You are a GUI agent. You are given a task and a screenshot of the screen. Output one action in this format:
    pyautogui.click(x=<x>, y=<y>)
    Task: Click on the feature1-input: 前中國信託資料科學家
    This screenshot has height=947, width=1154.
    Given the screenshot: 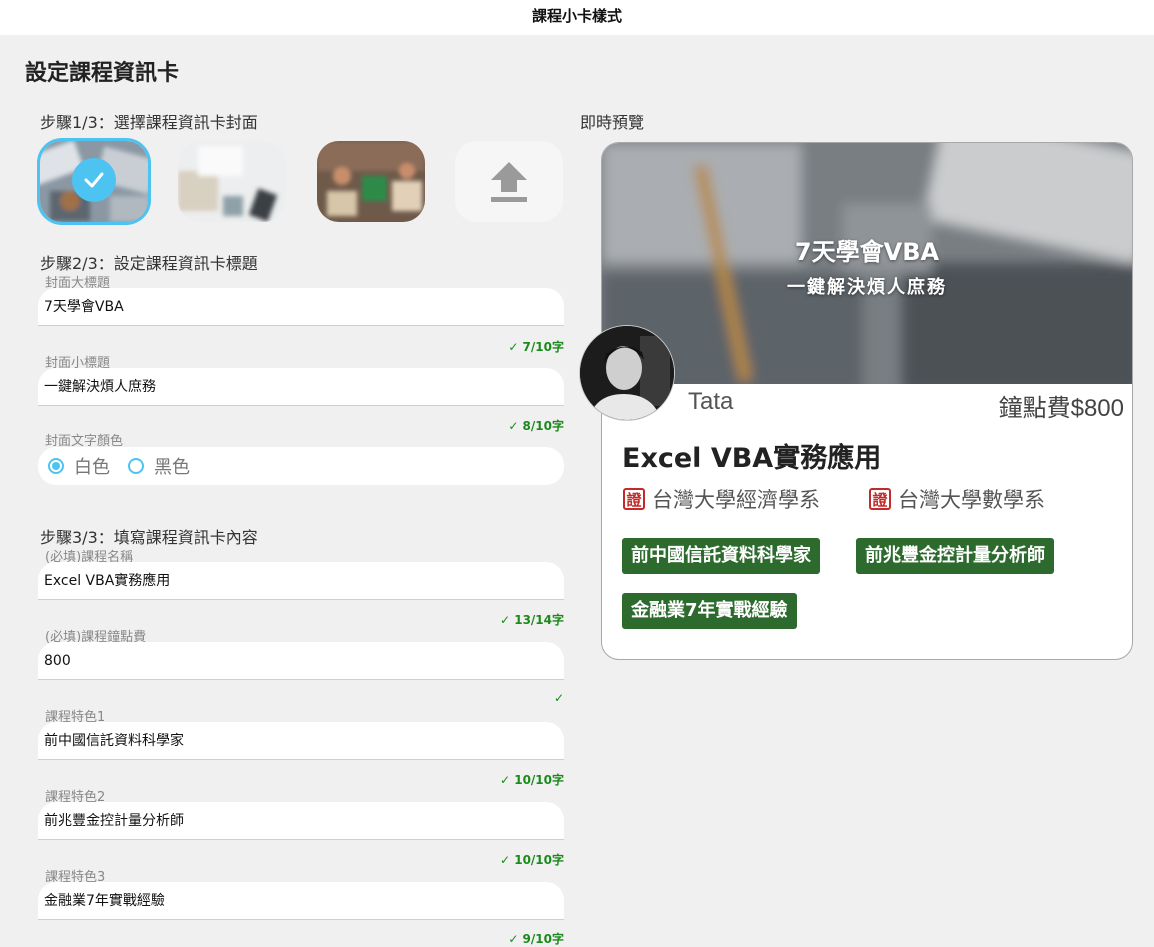 What is the action you would take?
    pyautogui.click(x=301, y=741)
    